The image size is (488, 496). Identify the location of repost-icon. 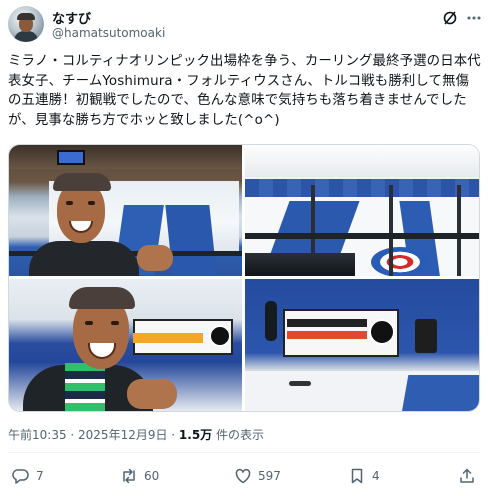
(129, 476).